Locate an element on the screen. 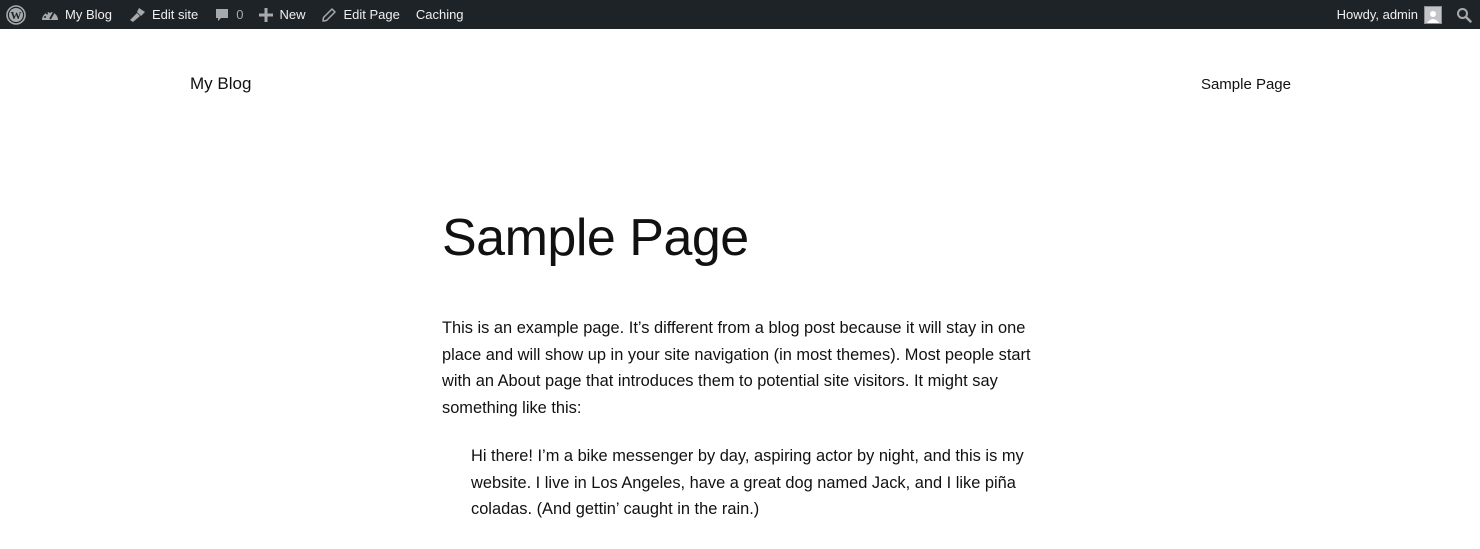  svg-text: W is located at coordinates (16, 16).